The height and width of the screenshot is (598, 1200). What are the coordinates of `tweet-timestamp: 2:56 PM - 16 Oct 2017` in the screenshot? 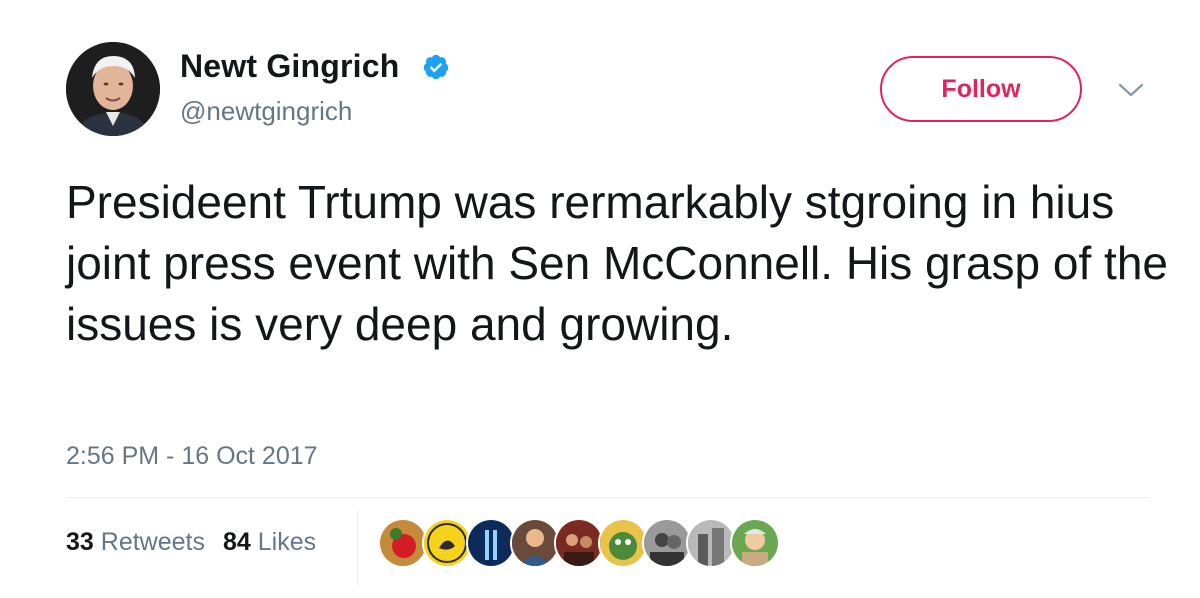 It's located at (192, 456).